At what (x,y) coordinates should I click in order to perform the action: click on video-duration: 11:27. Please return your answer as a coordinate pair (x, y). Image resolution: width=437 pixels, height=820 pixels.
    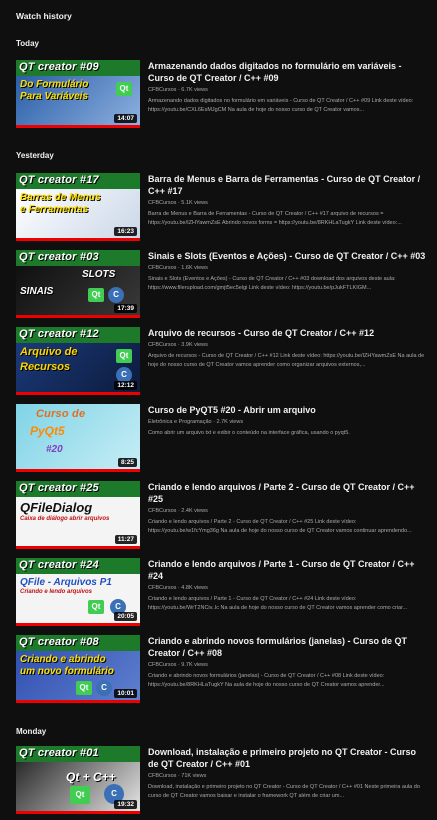
    Looking at the image, I should click on (125, 539).